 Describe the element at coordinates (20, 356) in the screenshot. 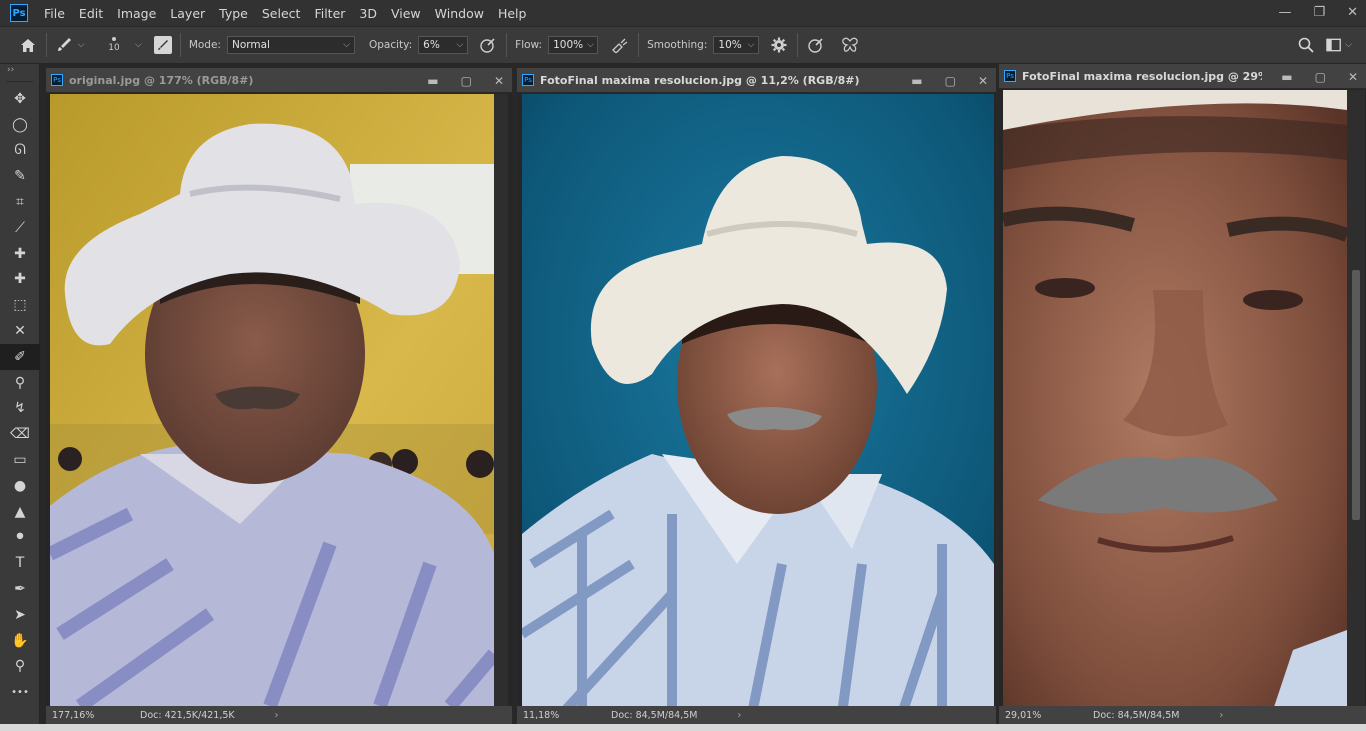

I see `brush-tool: ✐` at that location.